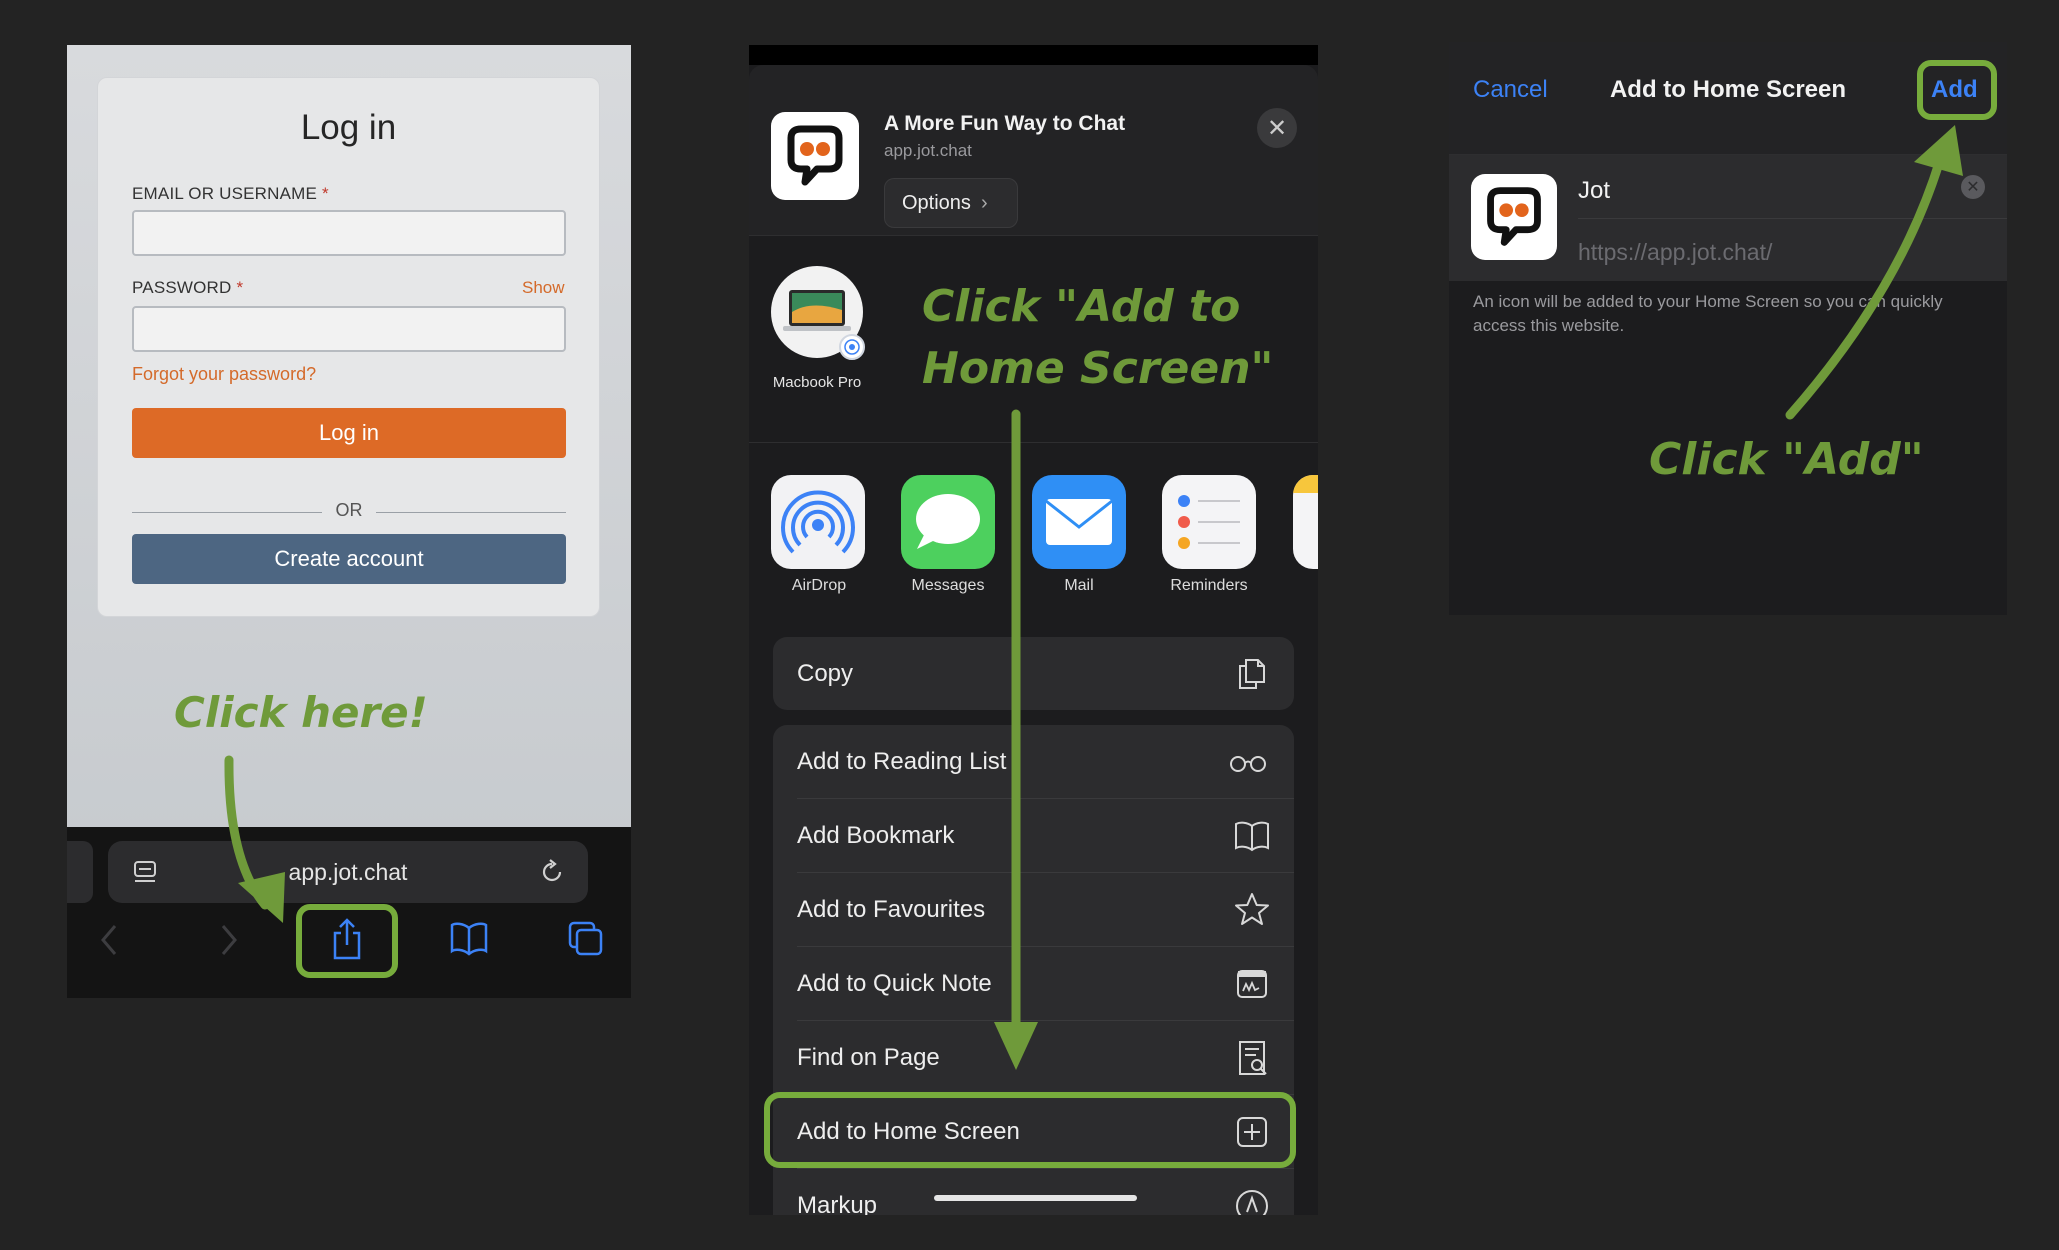 The width and height of the screenshot is (2059, 1250). I want to click on share-app-label: AirDrop, so click(819, 585).